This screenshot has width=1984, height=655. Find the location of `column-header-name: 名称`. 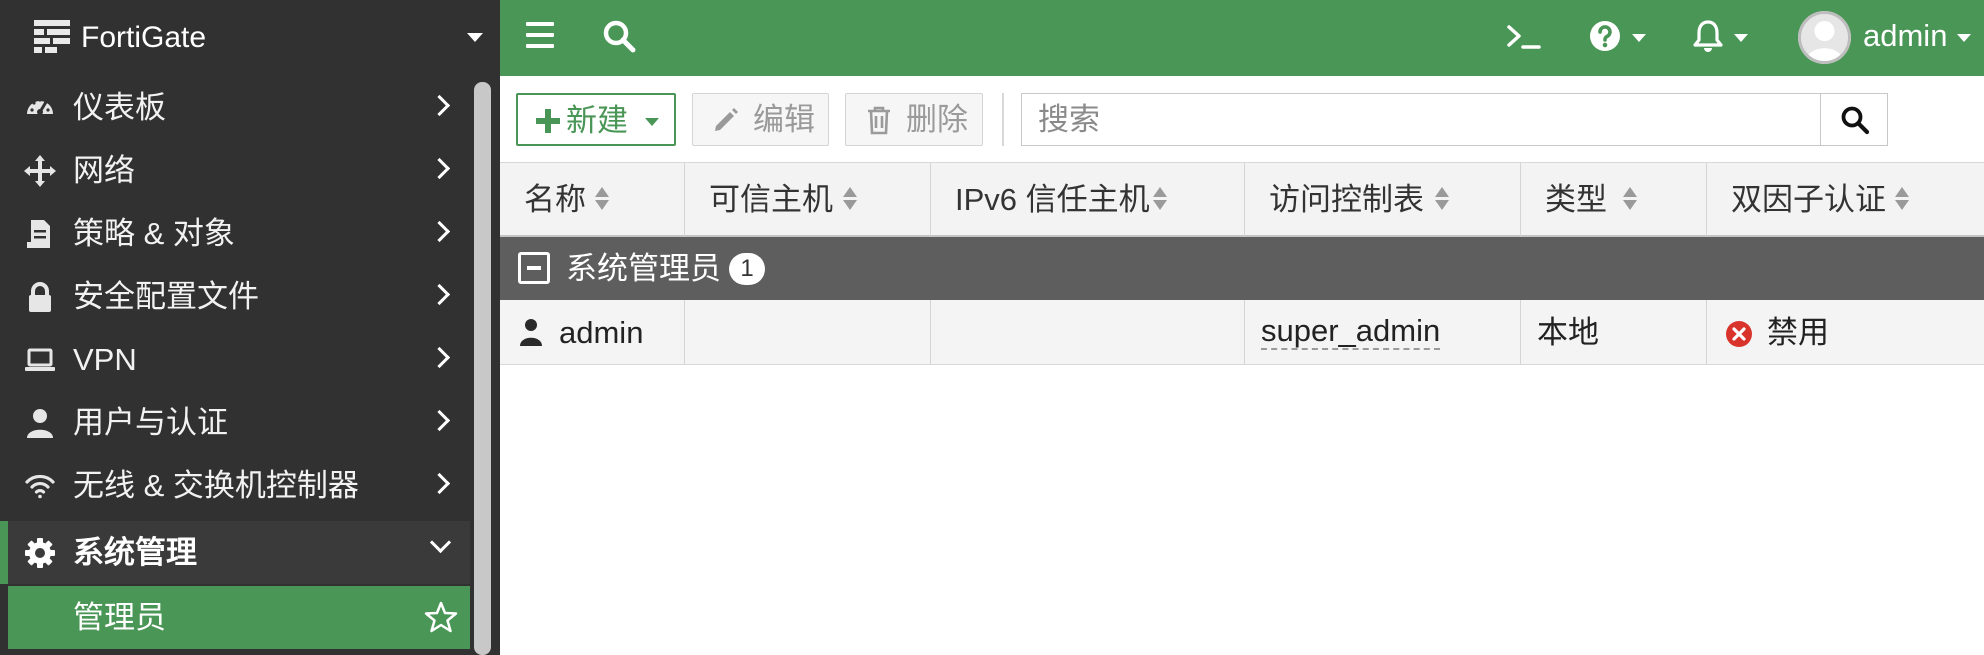

column-header-name: 名称 is located at coordinates (592, 199).